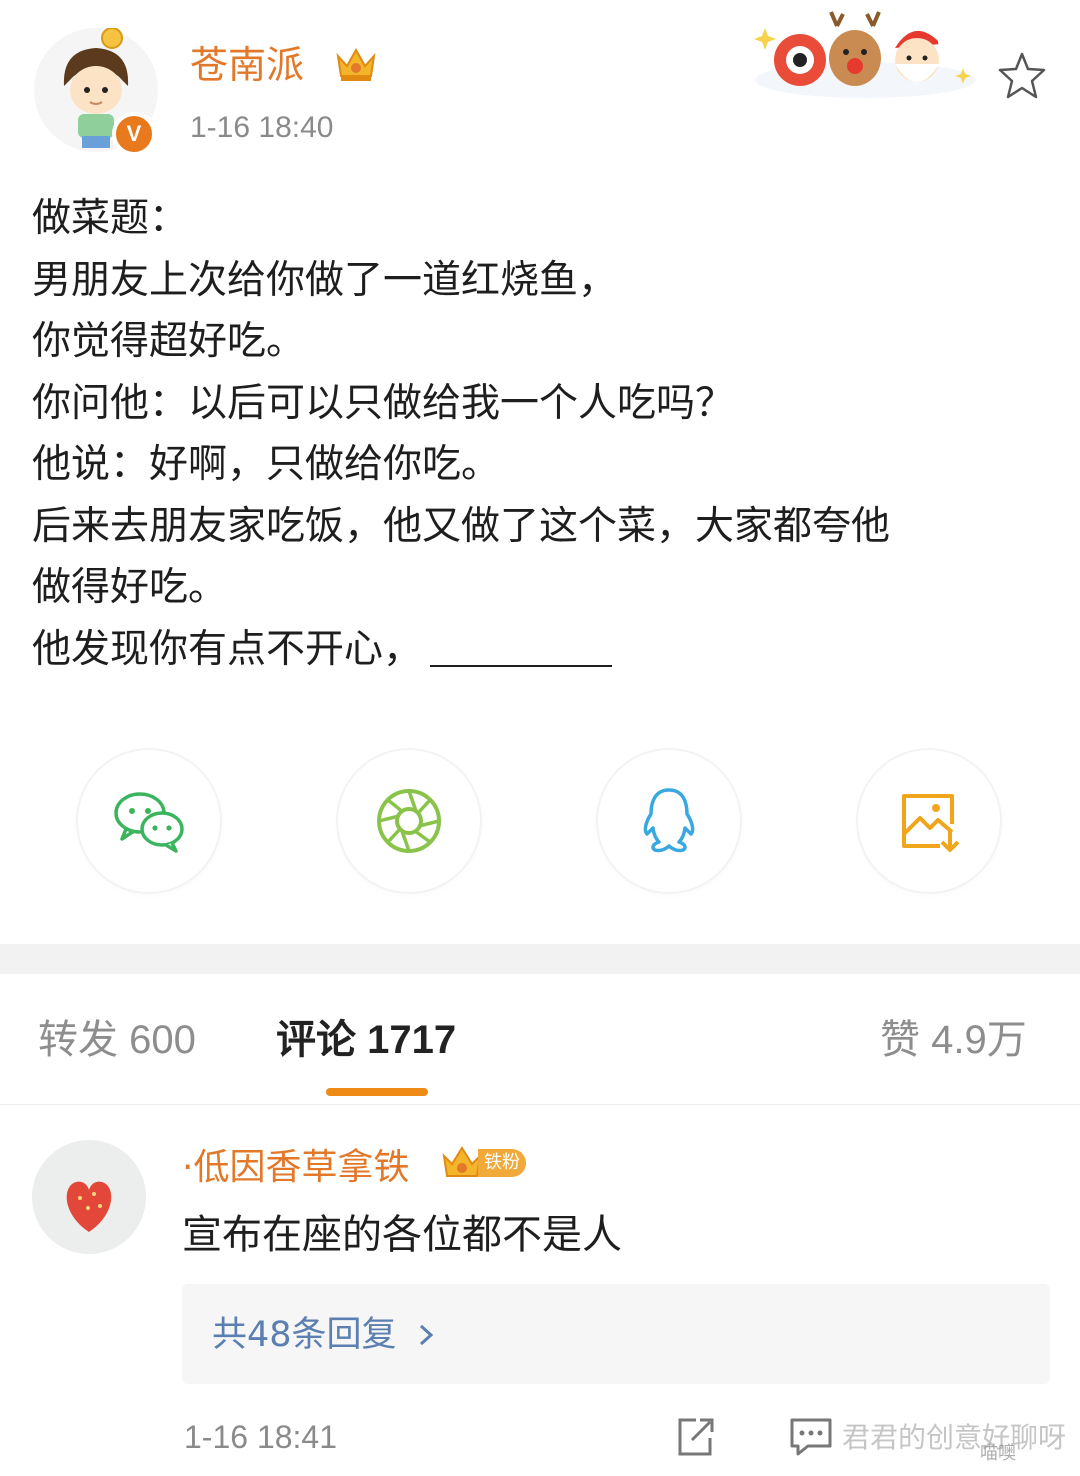 This screenshot has height=1476, width=1080. Describe the element at coordinates (366, 1040) in the screenshot. I see `tab-comments: 评论 1717` at that location.